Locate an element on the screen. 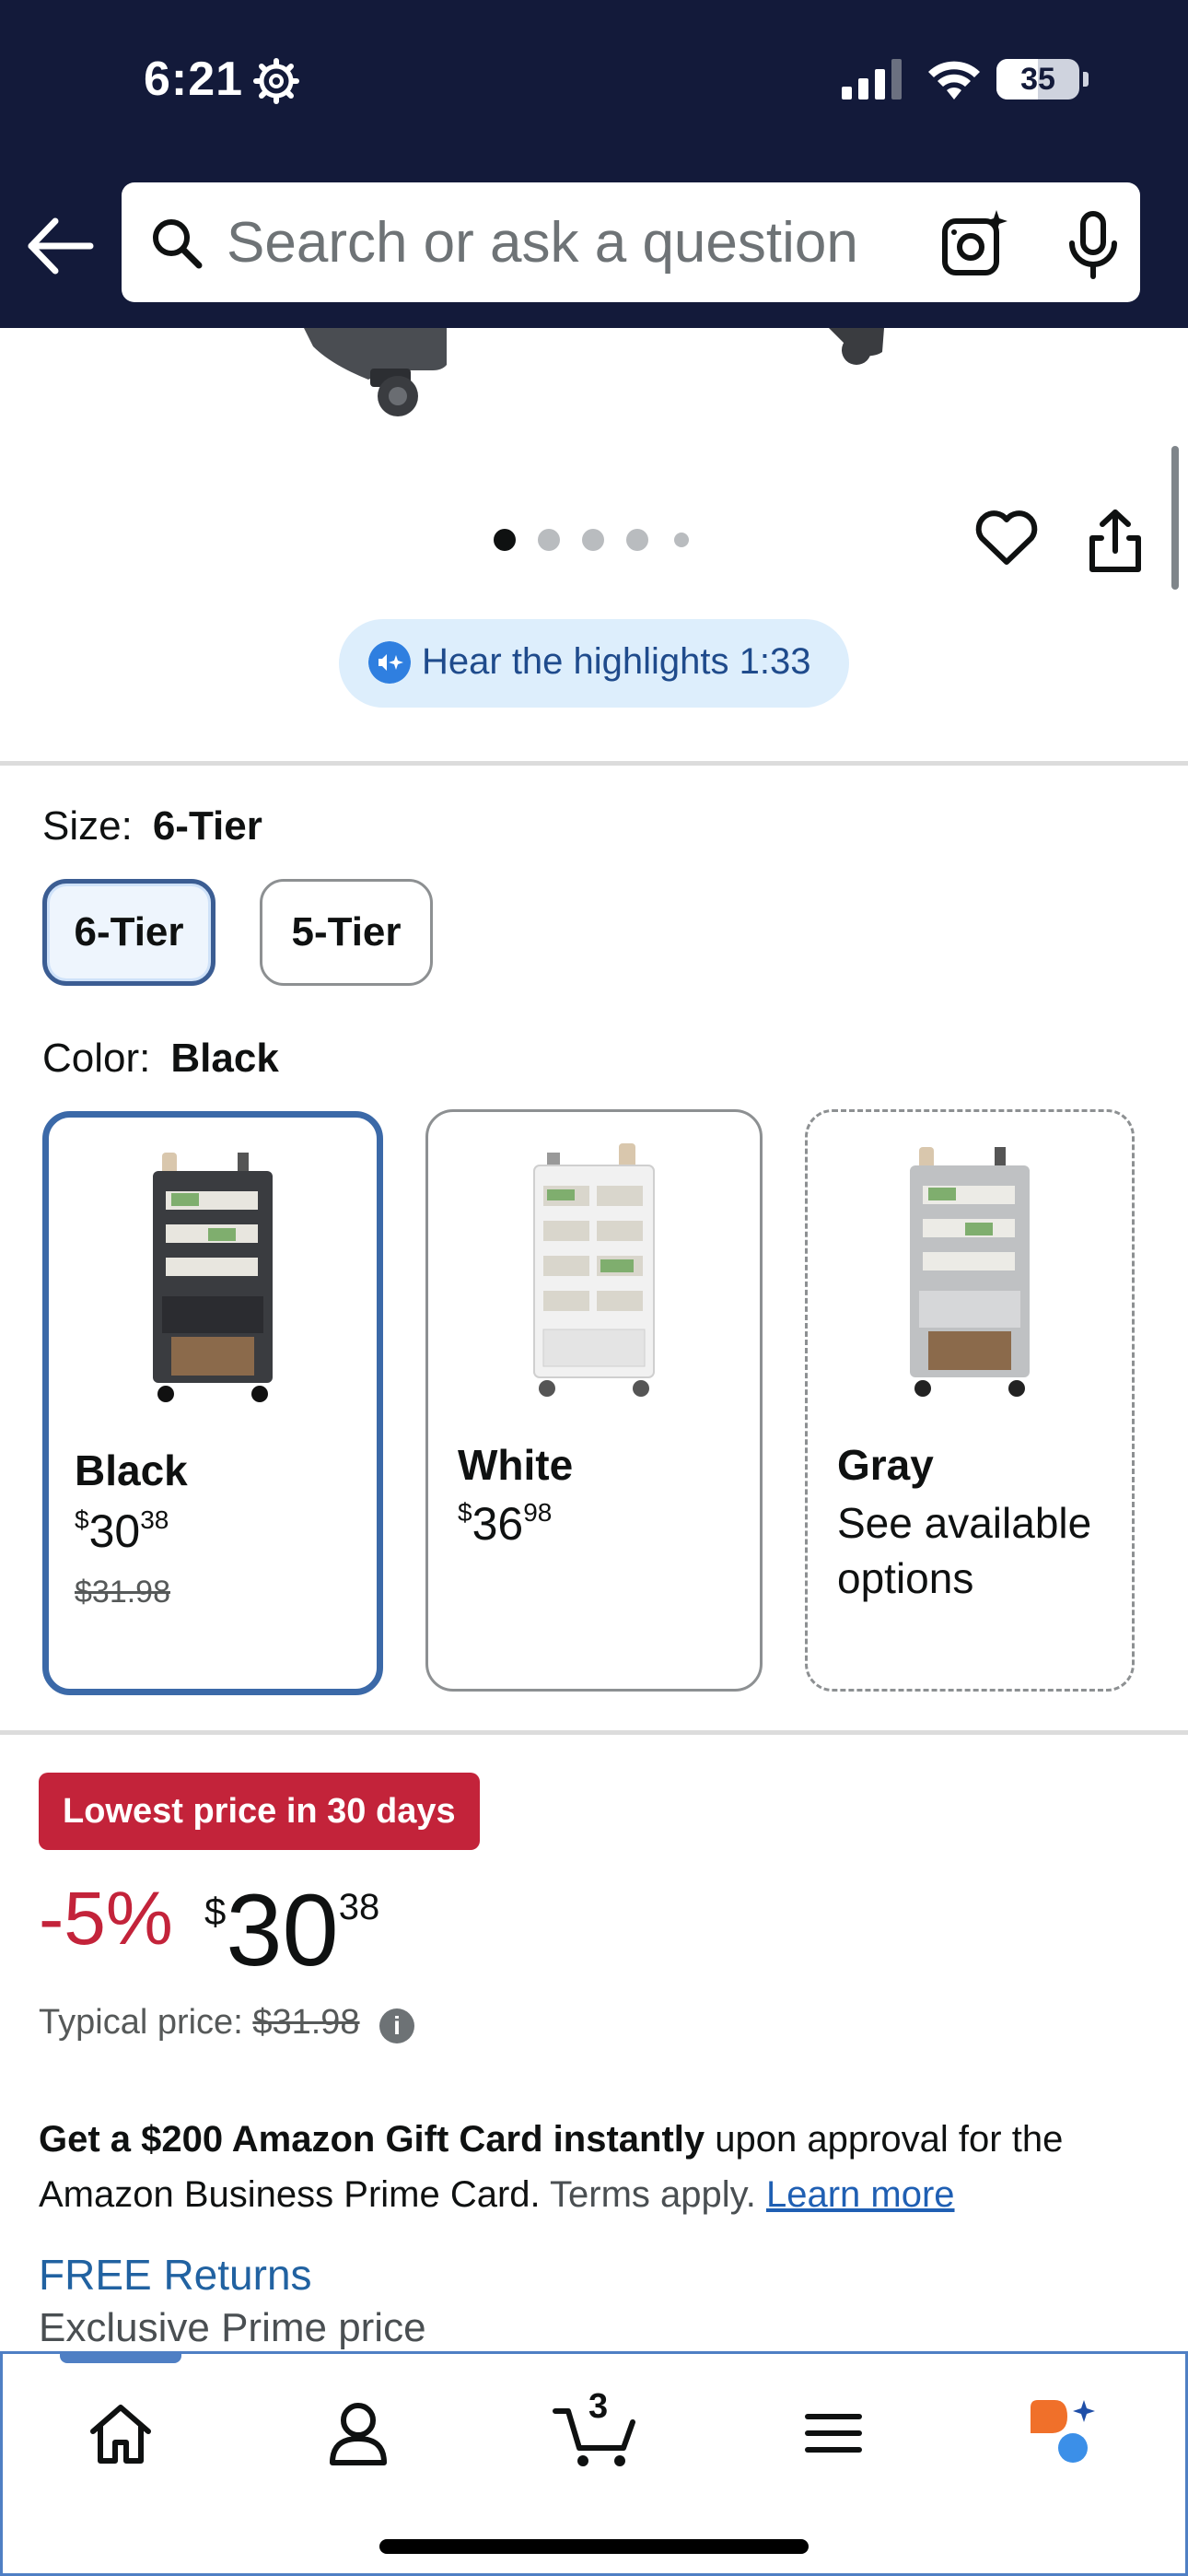 The width and height of the screenshot is (1188, 2576). back-arrow-icon is located at coordinates (61, 246).